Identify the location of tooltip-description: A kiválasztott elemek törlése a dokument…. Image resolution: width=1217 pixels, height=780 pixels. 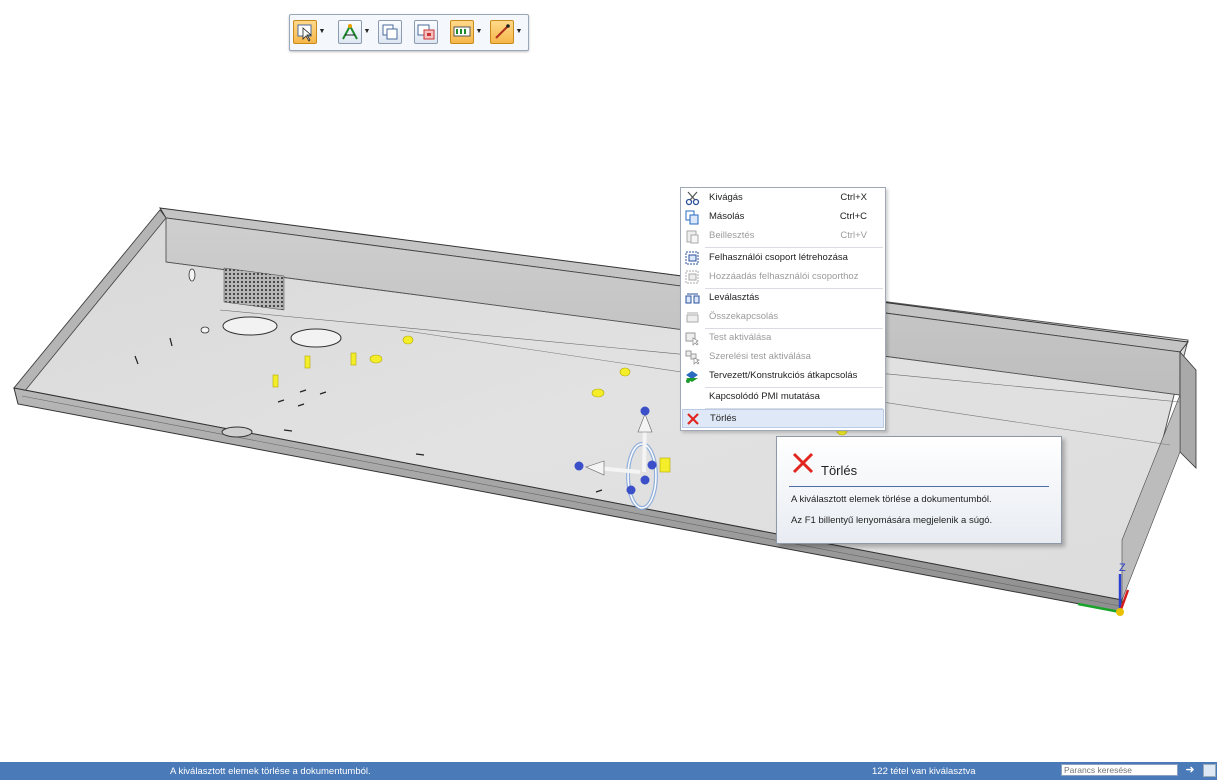
(891, 499).